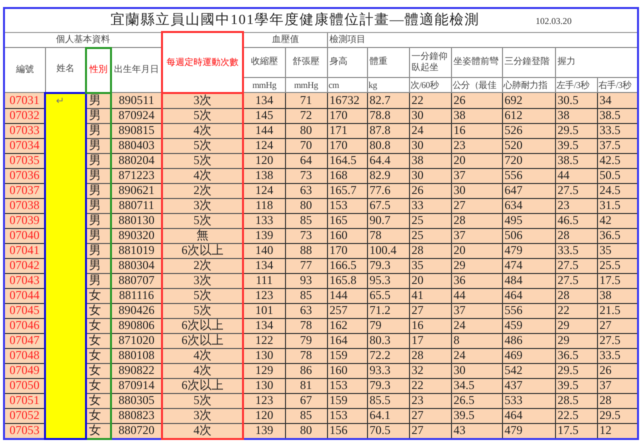 The image size is (640, 444). What do you see at coordinates (476, 385) in the screenshot?
I see `table-cell: 34.5` at bounding box center [476, 385].